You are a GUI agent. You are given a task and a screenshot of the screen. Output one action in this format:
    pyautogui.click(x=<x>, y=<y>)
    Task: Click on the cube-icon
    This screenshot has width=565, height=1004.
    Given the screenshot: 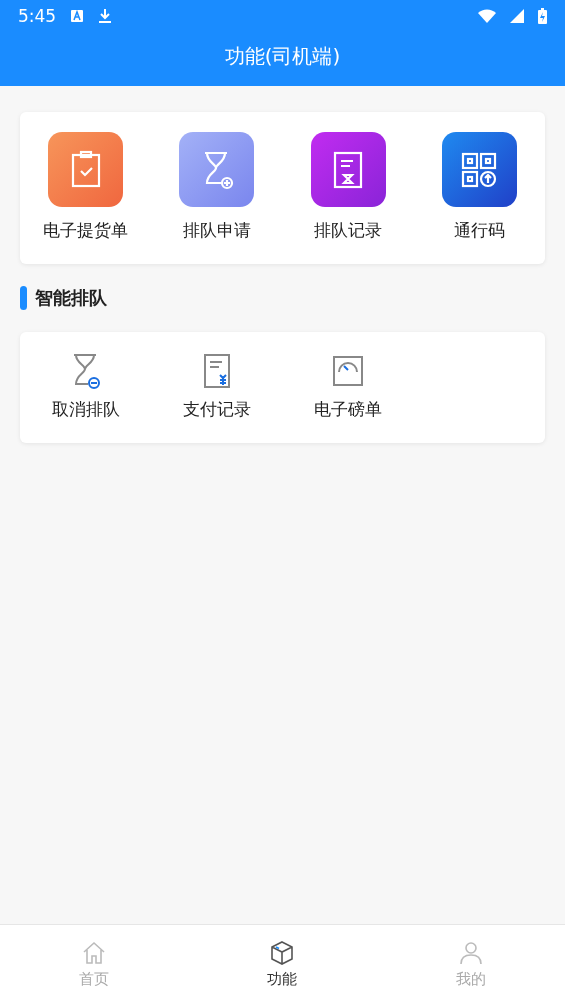 What is the action you would take?
    pyautogui.click(x=282, y=953)
    